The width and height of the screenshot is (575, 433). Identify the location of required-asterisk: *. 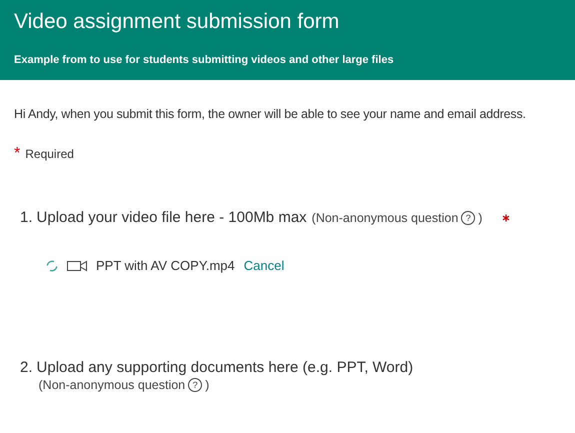
(17, 154).